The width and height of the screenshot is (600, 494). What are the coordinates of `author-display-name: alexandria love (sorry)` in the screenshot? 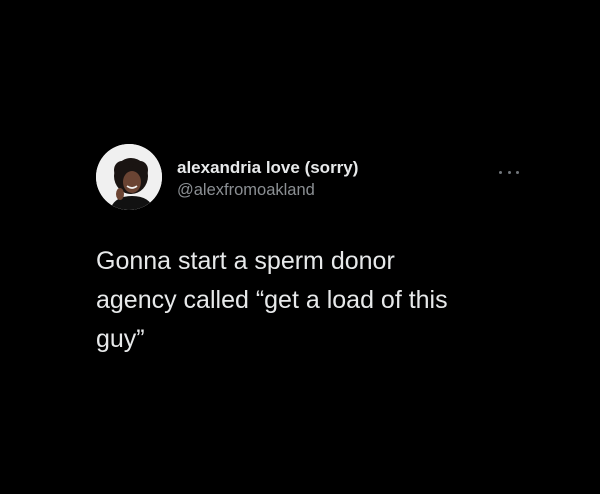 It's located at (267, 168).